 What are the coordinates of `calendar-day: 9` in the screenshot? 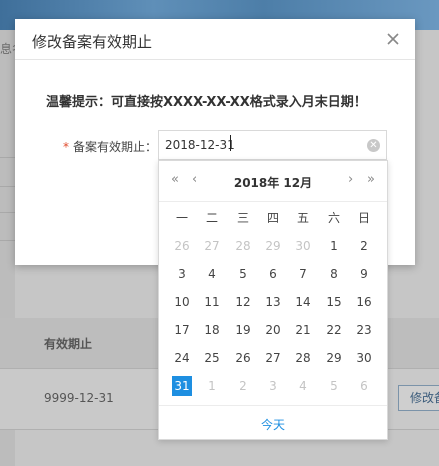 It's located at (364, 274).